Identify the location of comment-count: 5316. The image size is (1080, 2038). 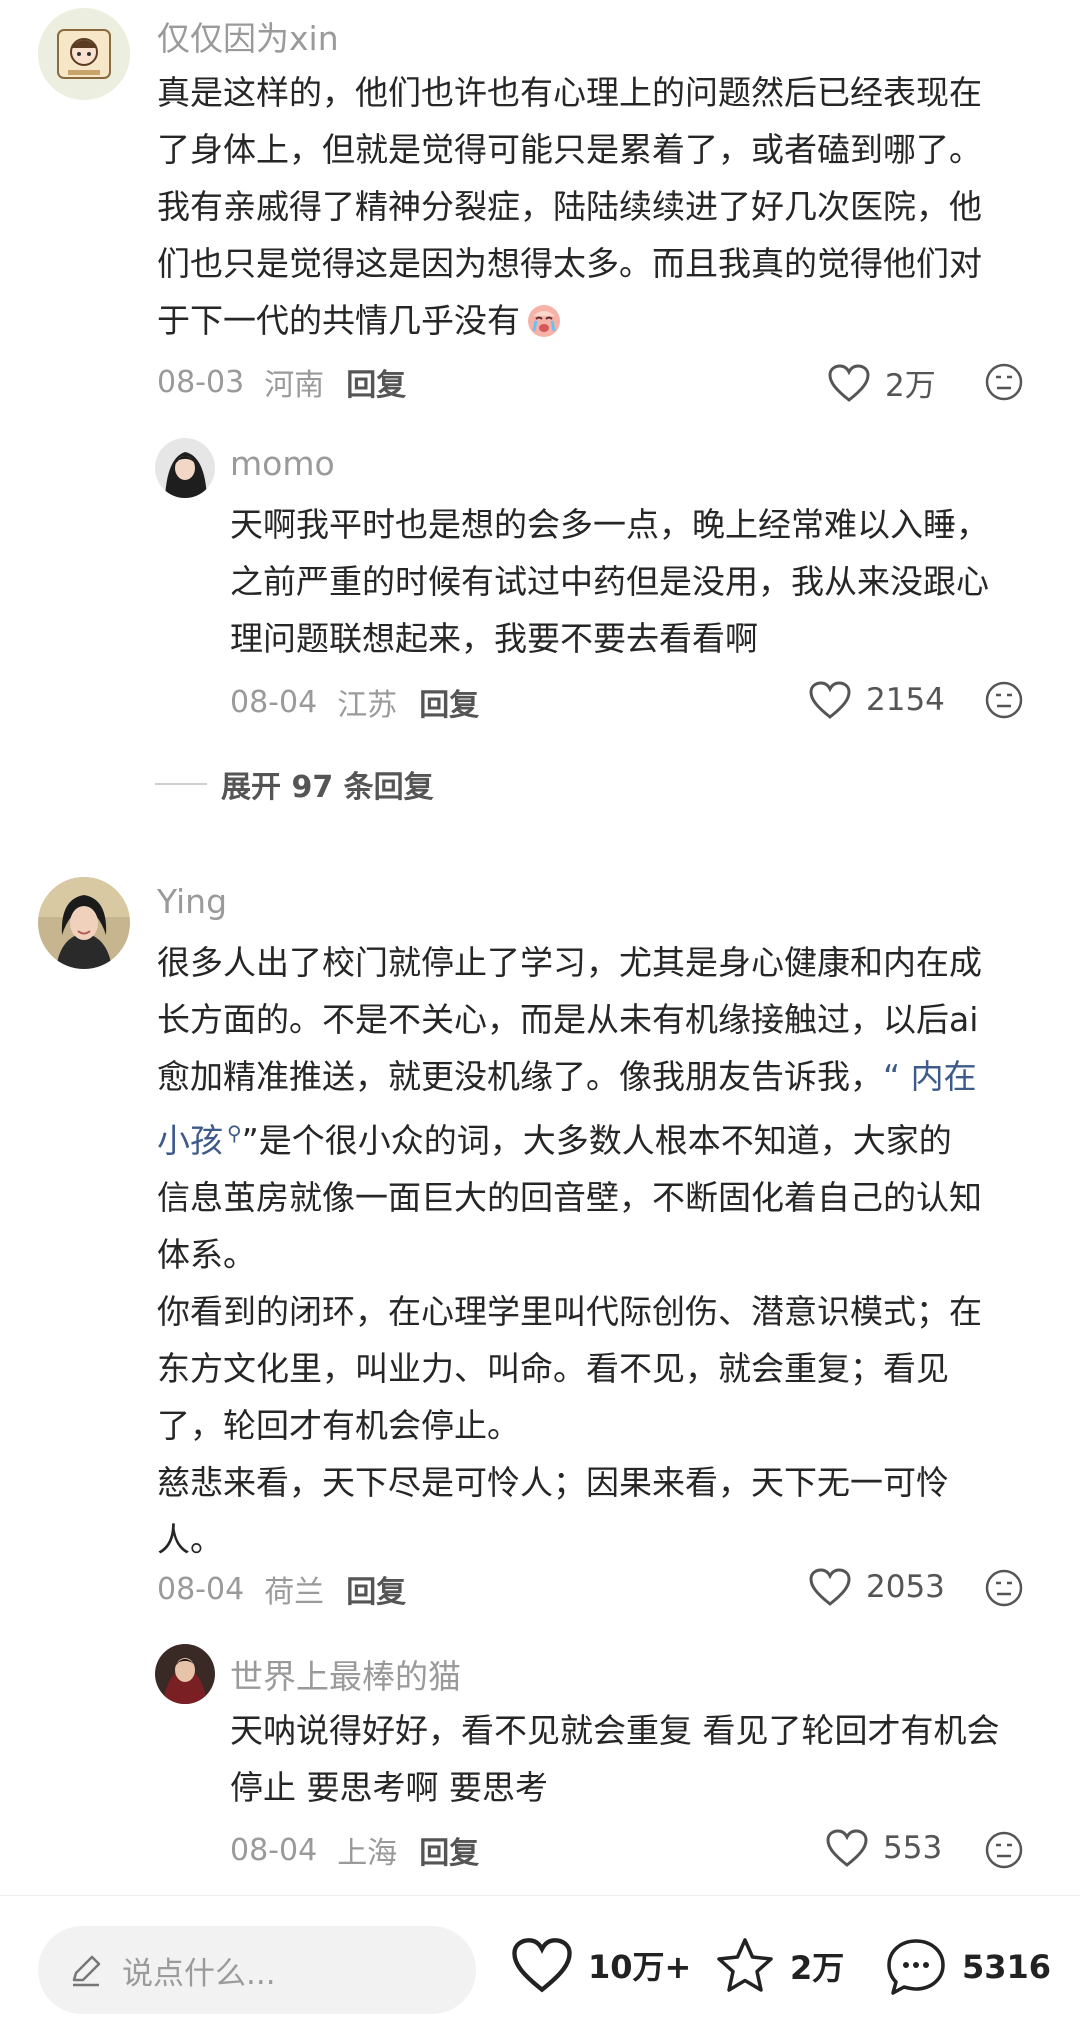
(1007, 1967).